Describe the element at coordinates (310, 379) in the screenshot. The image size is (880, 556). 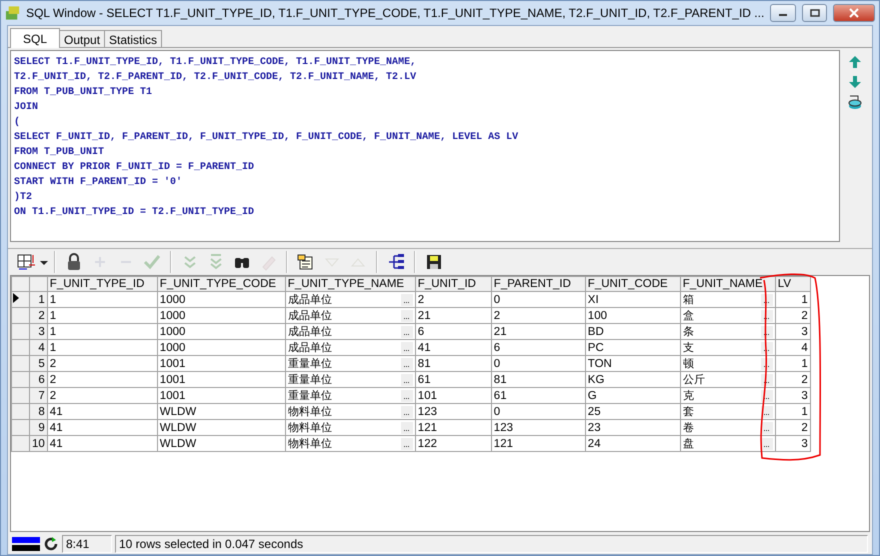
I see `table-cell: 重量单位` at that location.